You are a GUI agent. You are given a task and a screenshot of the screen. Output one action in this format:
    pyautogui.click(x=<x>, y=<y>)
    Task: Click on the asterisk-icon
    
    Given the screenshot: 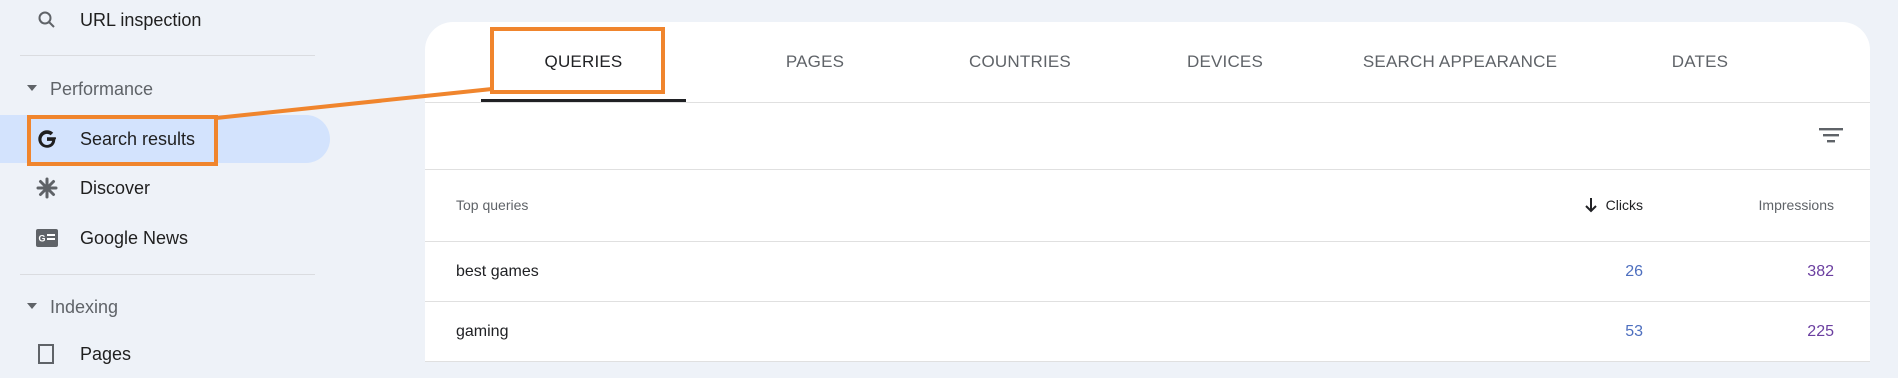 What is the action you would take?
    pyautogui.click(x=47, y=188)
    